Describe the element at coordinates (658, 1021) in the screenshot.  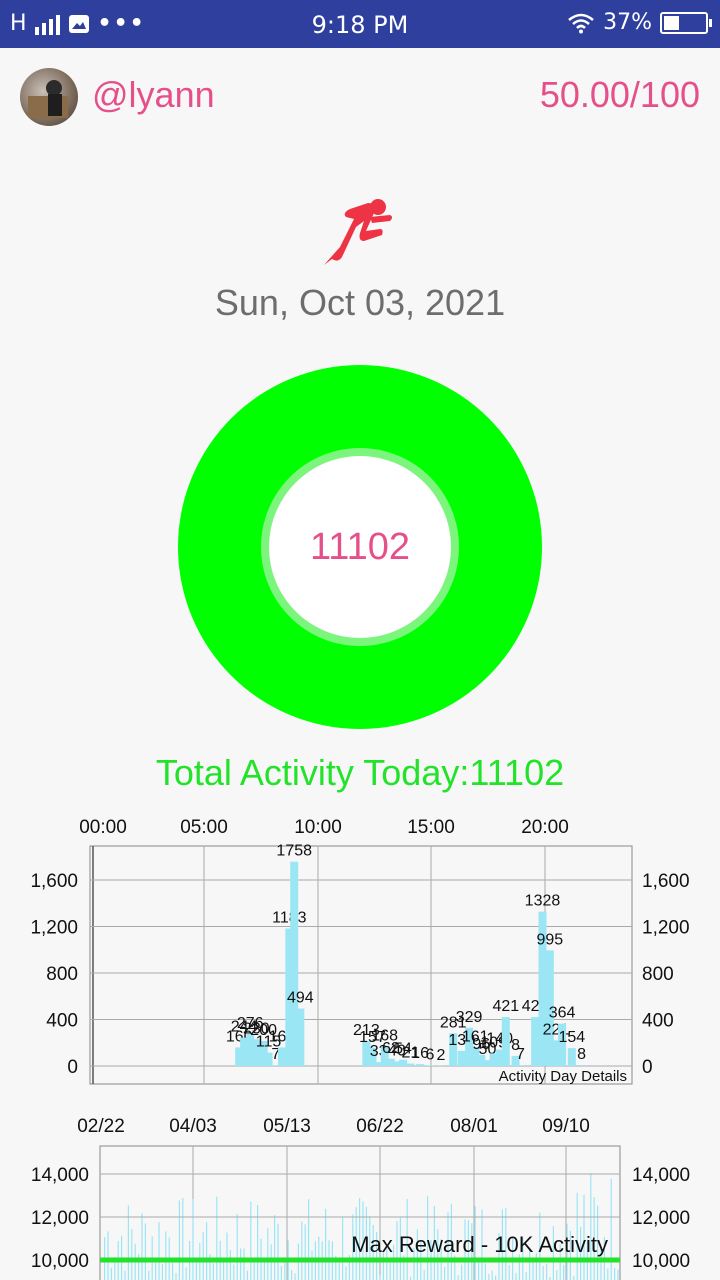
I see `y-tick-label-right: 400` at that location.